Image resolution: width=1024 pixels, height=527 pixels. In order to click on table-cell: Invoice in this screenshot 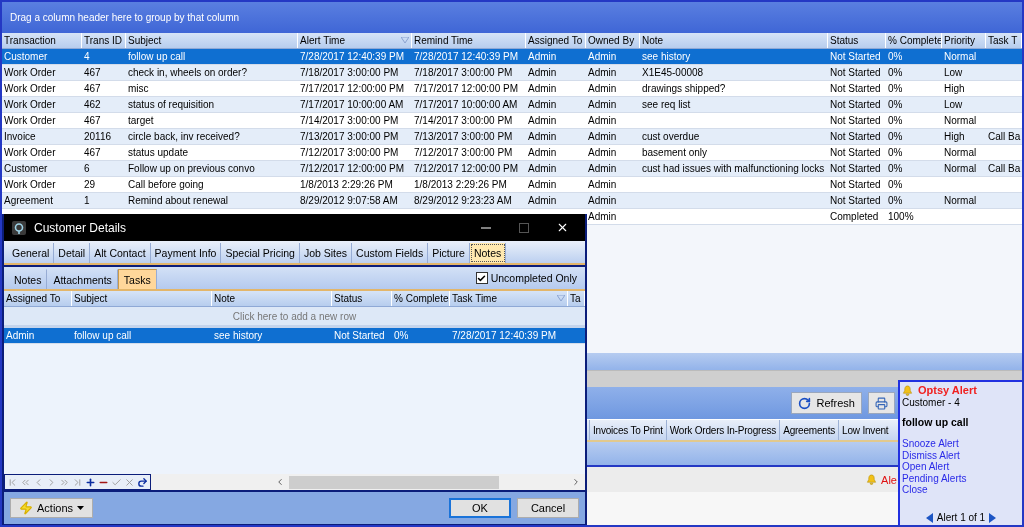, I will do `click(20, 136)`.